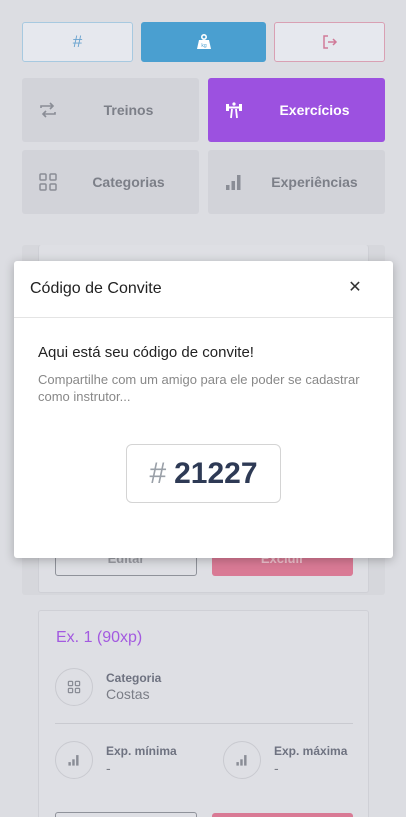  I want to click on nav-treinos: Treinos, so click(110, 110).